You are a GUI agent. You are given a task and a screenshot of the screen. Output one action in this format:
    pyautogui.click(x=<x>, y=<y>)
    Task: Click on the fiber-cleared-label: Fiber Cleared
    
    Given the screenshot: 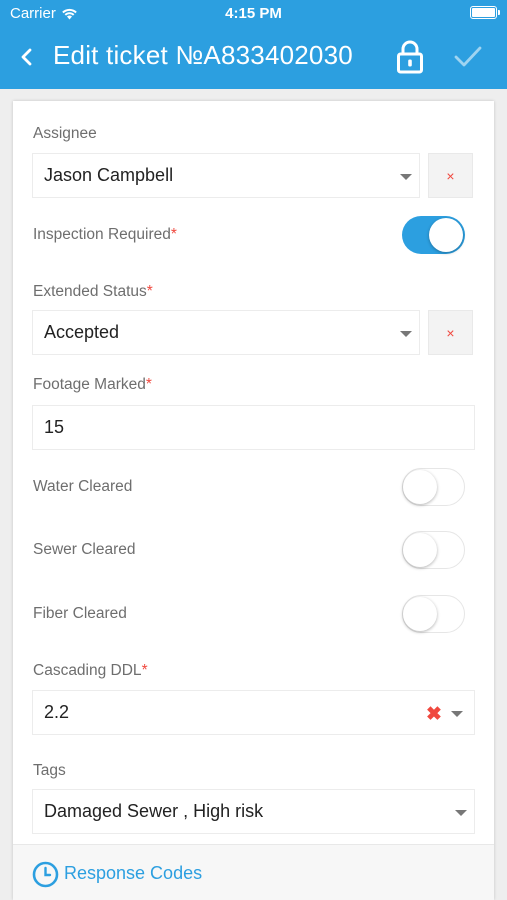 What is the action you would take?
    pyautogui.click(x=80, y=613)
    